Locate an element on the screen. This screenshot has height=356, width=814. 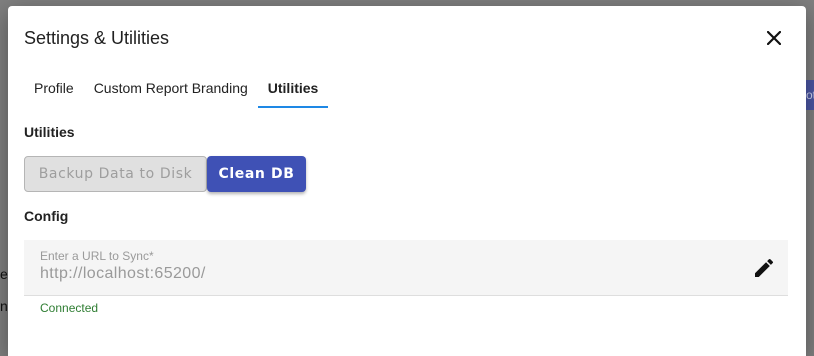
close-button is located at coordinates (774, 38).